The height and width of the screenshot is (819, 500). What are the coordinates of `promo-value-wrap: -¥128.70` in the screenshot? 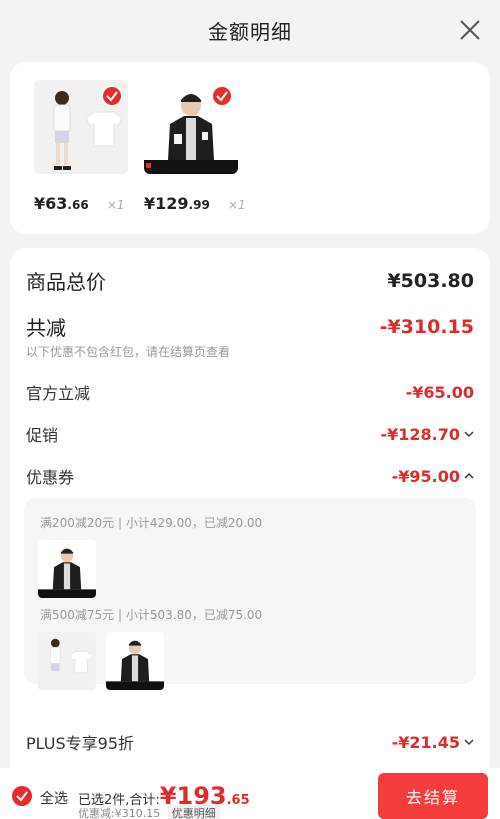 It's located at (427, 434).